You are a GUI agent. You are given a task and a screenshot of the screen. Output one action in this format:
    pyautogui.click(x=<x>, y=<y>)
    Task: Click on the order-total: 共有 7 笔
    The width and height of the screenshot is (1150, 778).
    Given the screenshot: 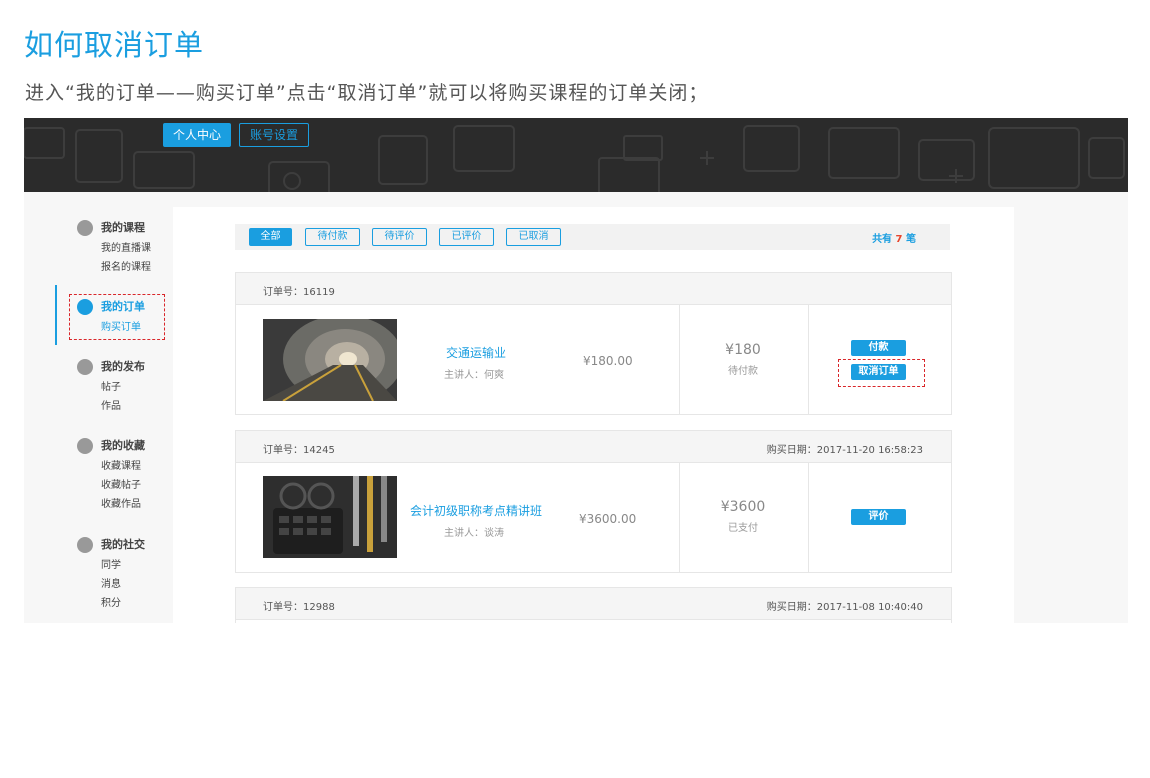 What is the action you would take?
    pyautogui.click(x=894, y=237)
    